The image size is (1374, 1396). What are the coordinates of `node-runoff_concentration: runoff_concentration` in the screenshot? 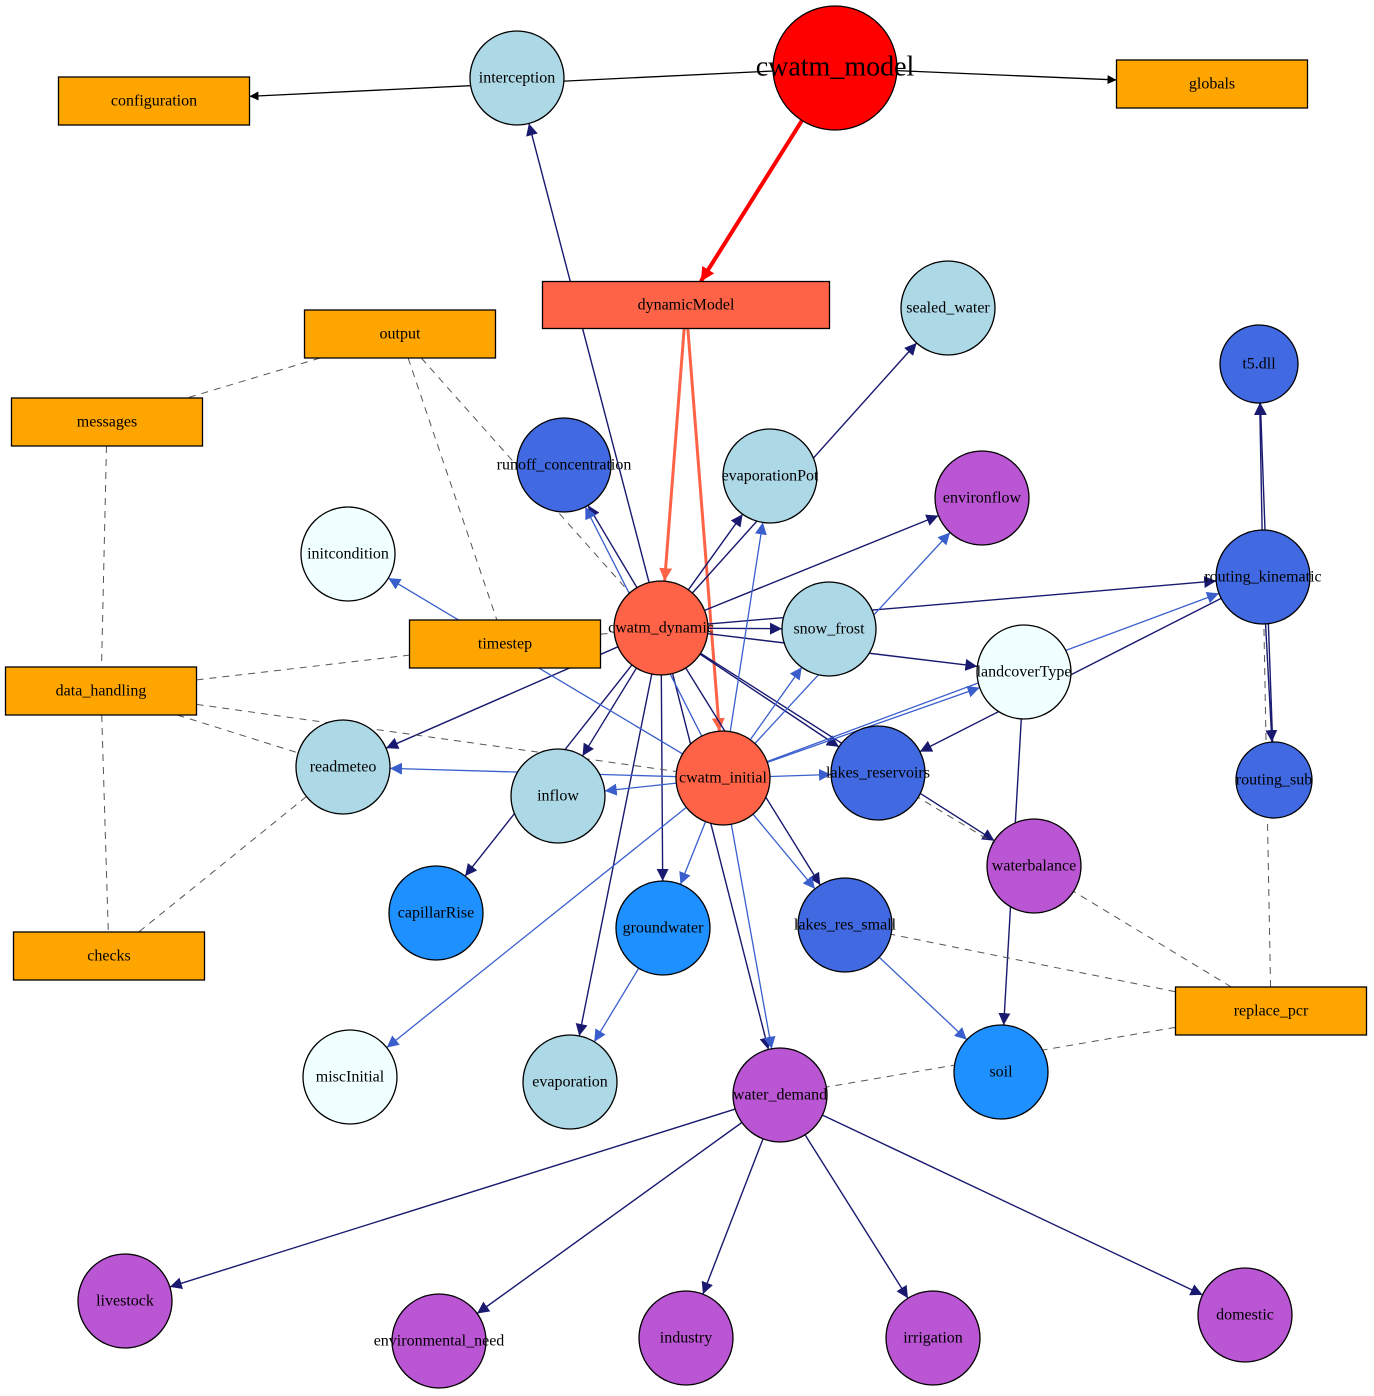 It's located at (564, 465).